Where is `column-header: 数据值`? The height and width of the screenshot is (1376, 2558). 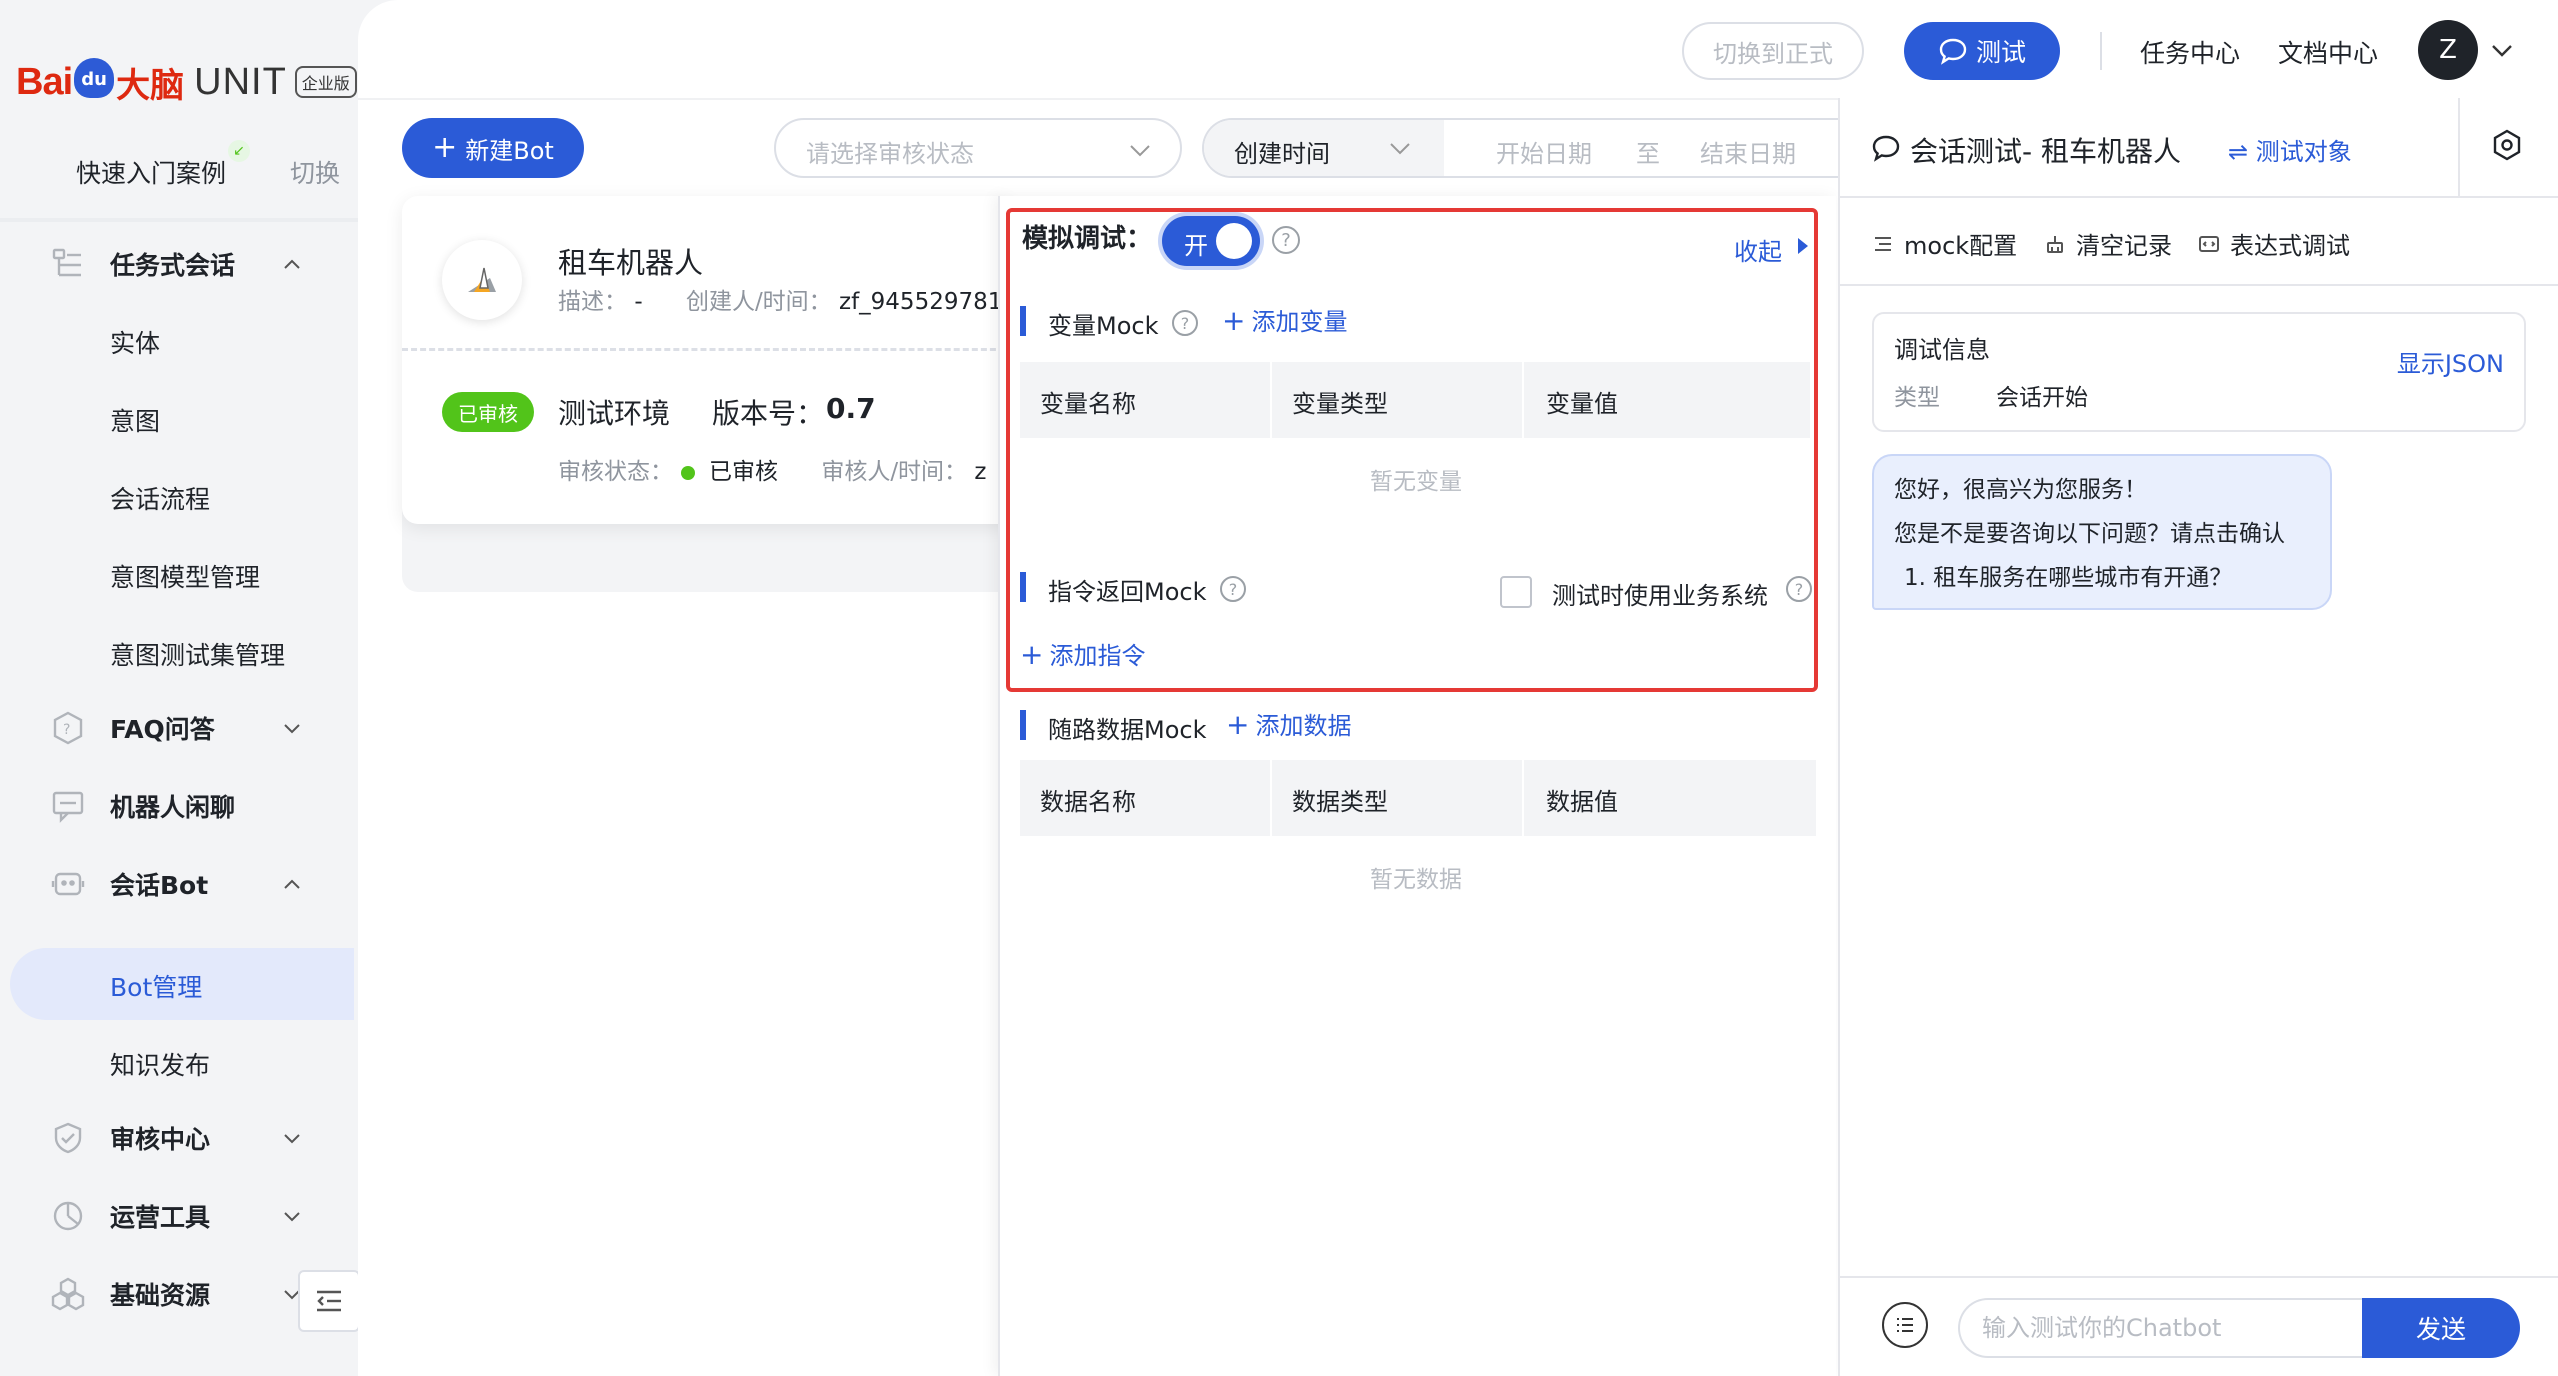 column-header: 数据值 is located at coordinates (1582, 802).